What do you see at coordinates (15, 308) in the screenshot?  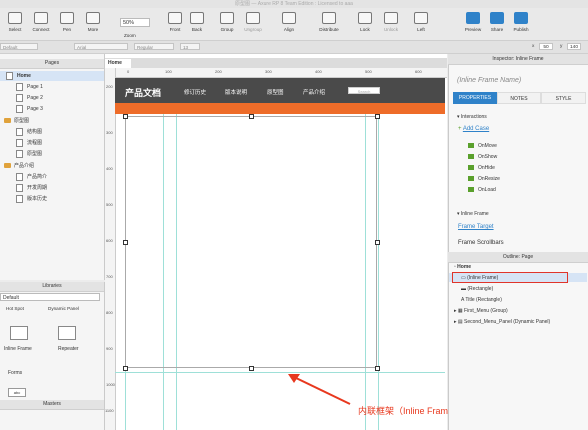 I see `hot-spot-widget: Hot Spot` at bounding box center [15, 308].